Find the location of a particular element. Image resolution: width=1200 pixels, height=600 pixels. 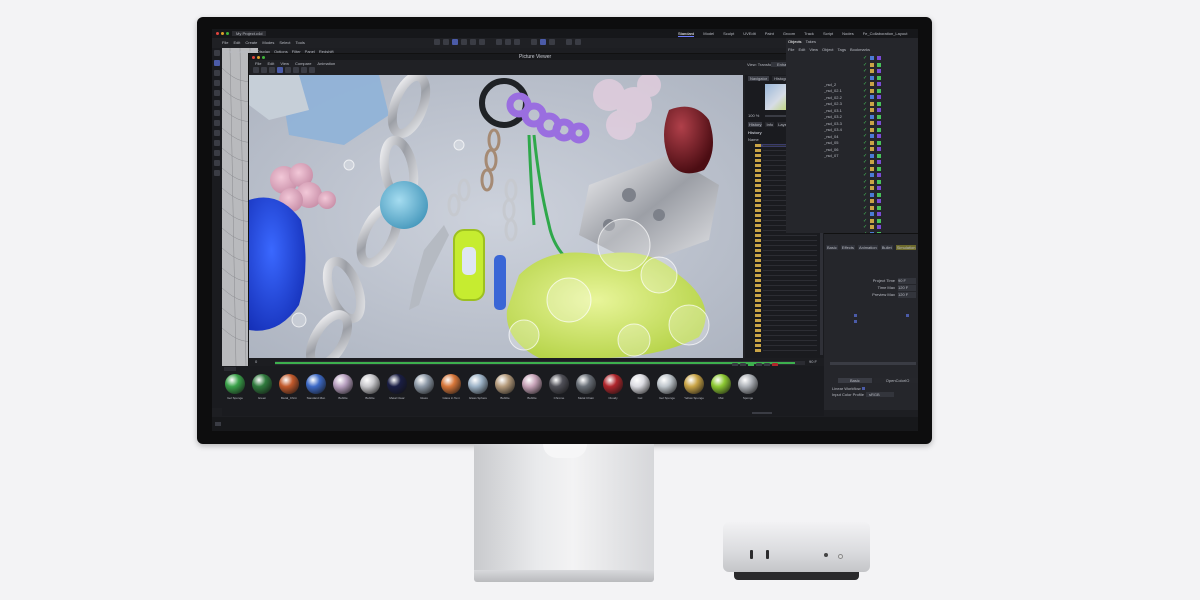

object-row: _rsd_03.2 ✓ is located at coordinates (870, 117).